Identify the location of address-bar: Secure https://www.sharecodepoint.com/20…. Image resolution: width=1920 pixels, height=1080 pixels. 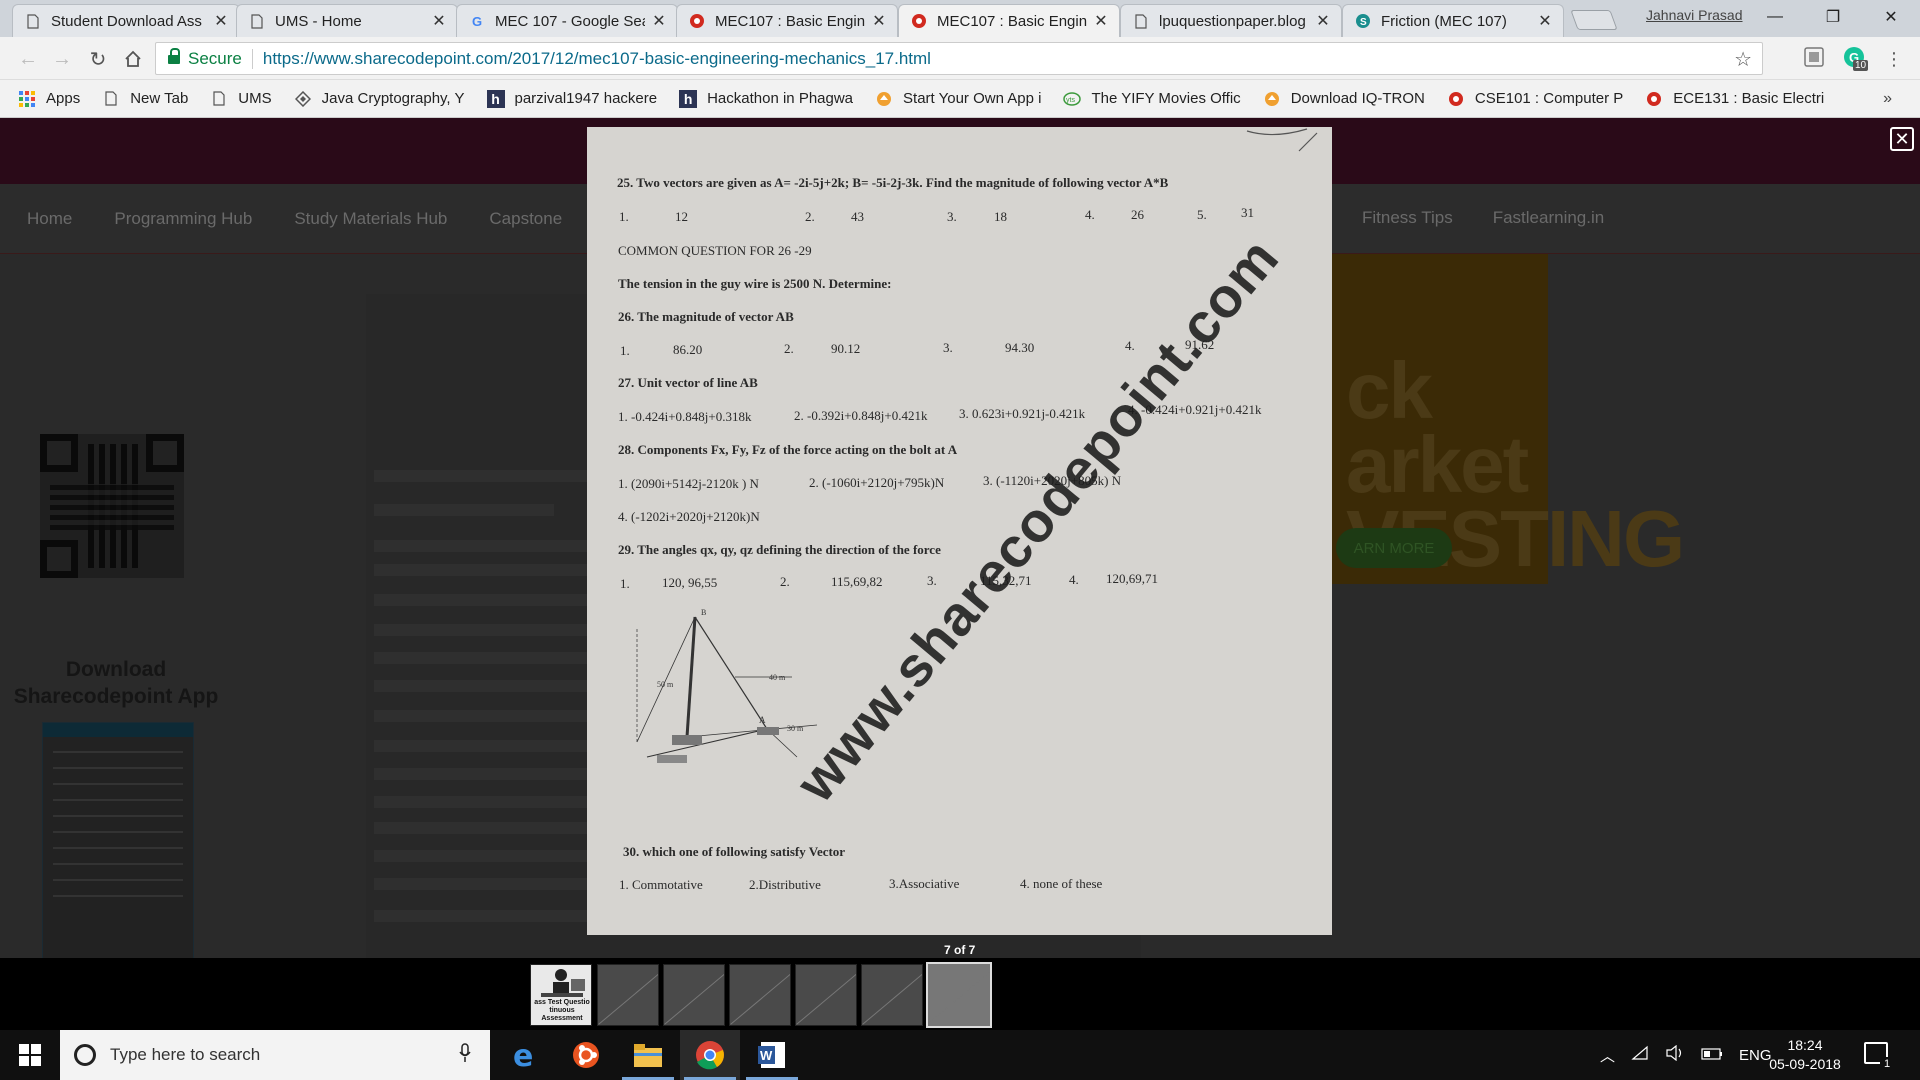
(959, 58).